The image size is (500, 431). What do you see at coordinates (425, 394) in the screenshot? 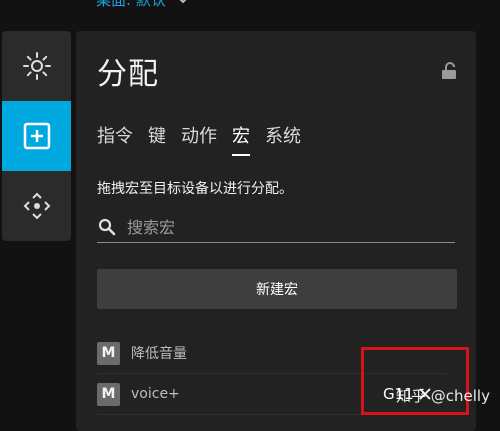
I see `close-icon` at bounding box center [425, 394].